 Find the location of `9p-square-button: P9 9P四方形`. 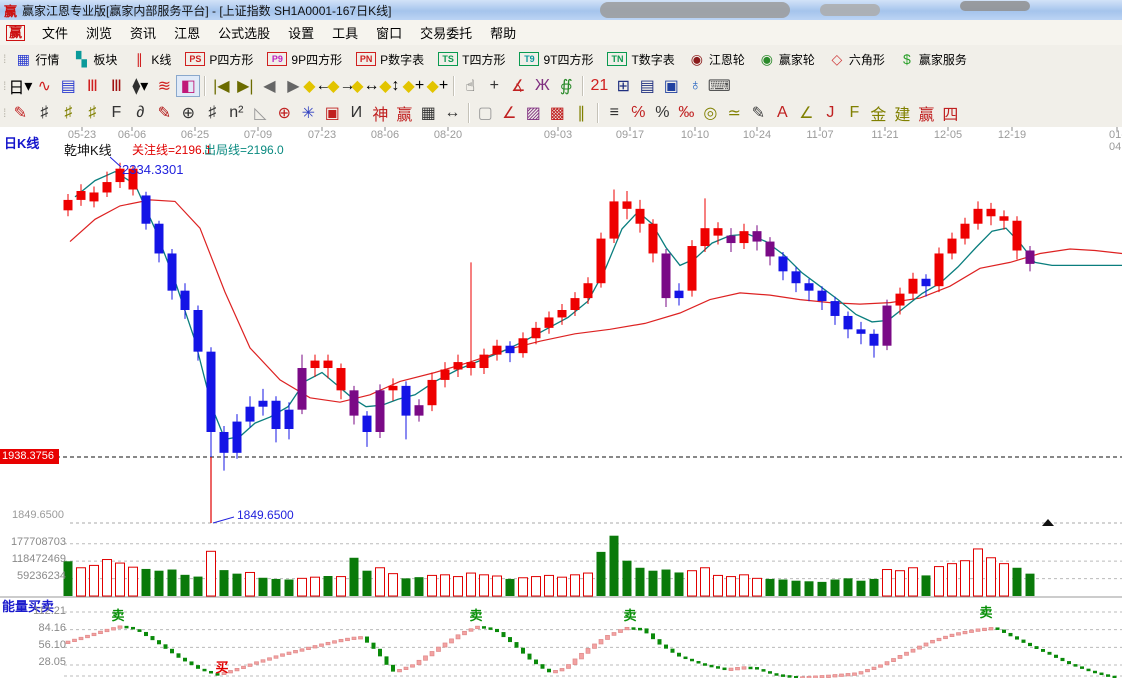

9p-square-button: P9 9P四方形 is located at coordinates (304, 59).